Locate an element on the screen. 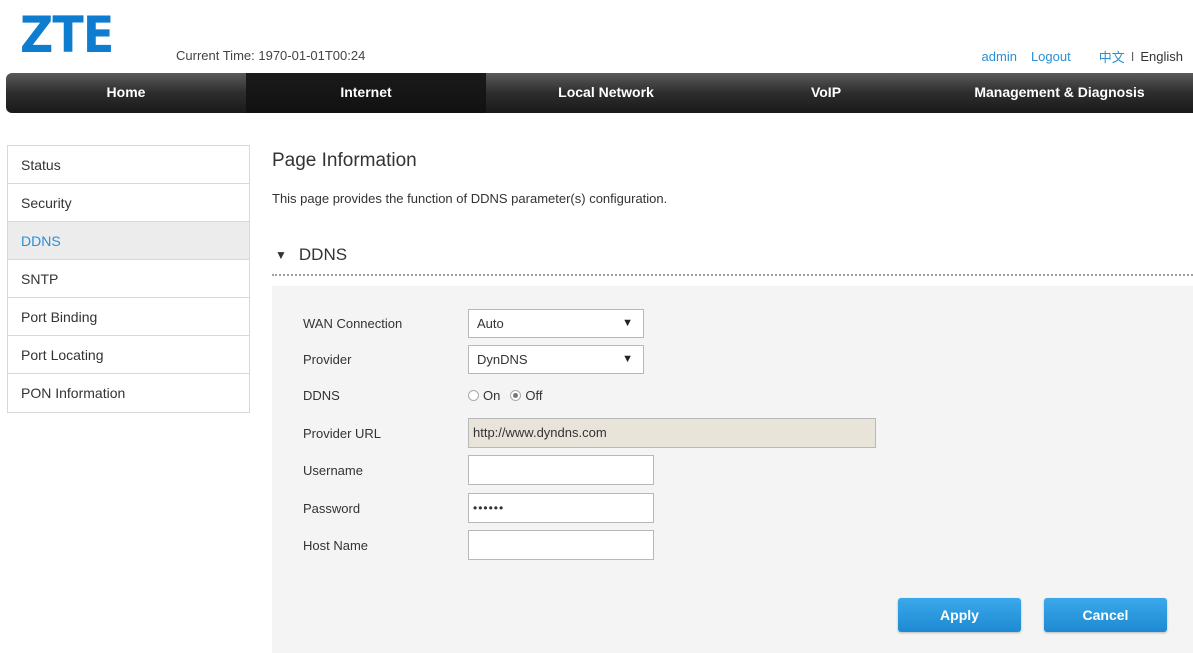 The image size is (1193, 653). sidebar-item-sntp: SNTP is located at coordinates (128, 279).